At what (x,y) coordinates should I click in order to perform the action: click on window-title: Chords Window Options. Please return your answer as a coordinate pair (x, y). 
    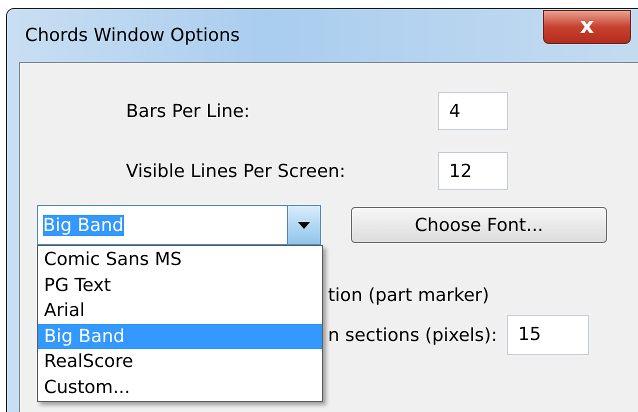
    Looking at the image, I should click on (132, 35).